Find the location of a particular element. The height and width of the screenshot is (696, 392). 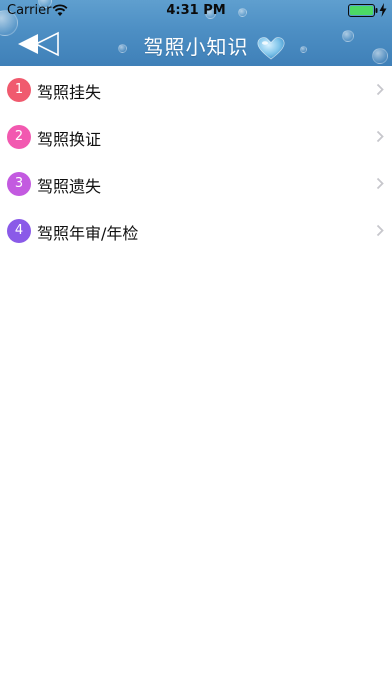

list-item: 3 驾照遗失 is located at coordinates (196, 183).